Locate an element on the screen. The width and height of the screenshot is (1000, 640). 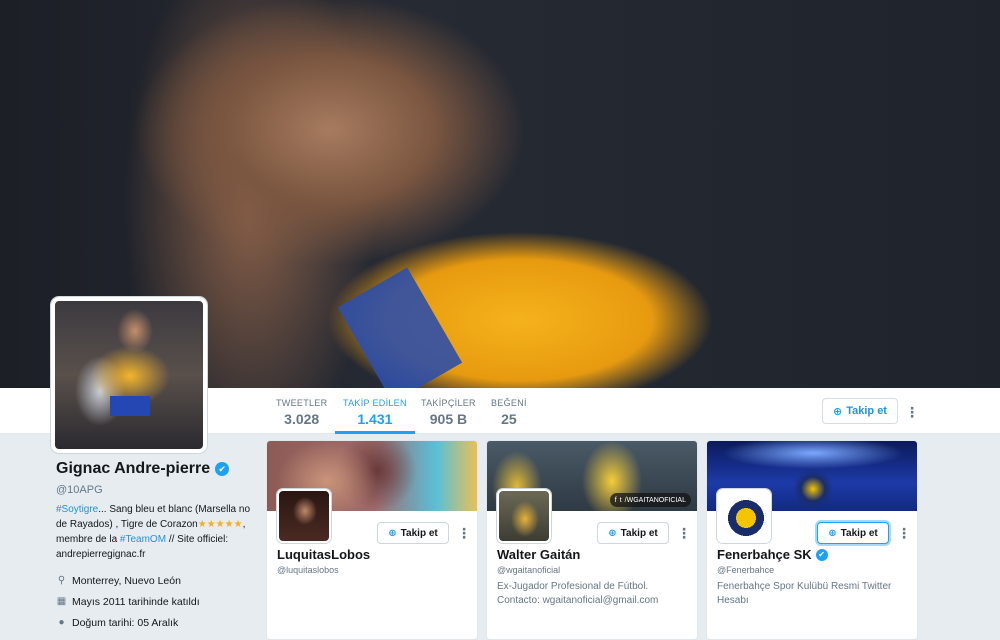
facebook-icon: f is located at coordinates (615, 500).